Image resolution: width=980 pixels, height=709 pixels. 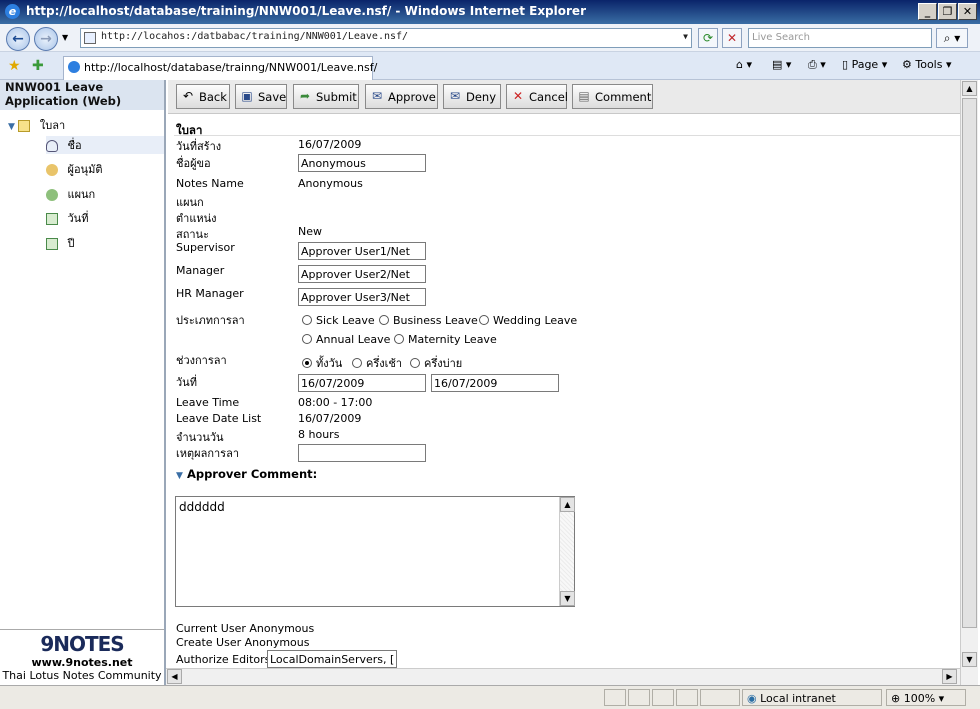 What do you see at coordinates (840, 38) in the screenshot?
I see `search-input: Live Search` at bounding box center [840, 38].